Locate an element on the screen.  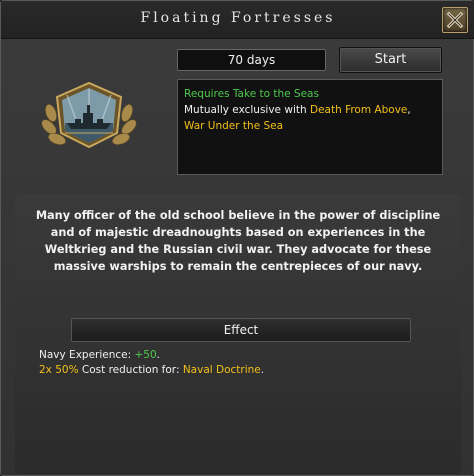
close-button is located at coordinates (455, 20).